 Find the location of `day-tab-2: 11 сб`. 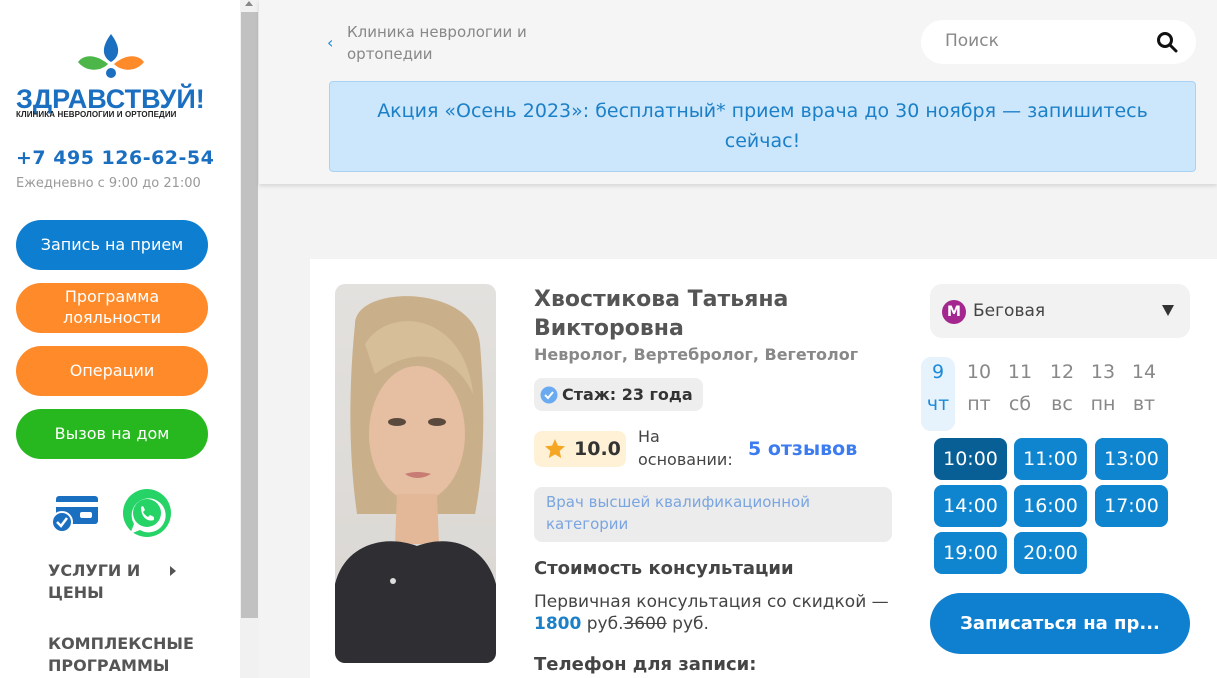

day-tab-2: 11 сб is located at coordinates (1020, 394).